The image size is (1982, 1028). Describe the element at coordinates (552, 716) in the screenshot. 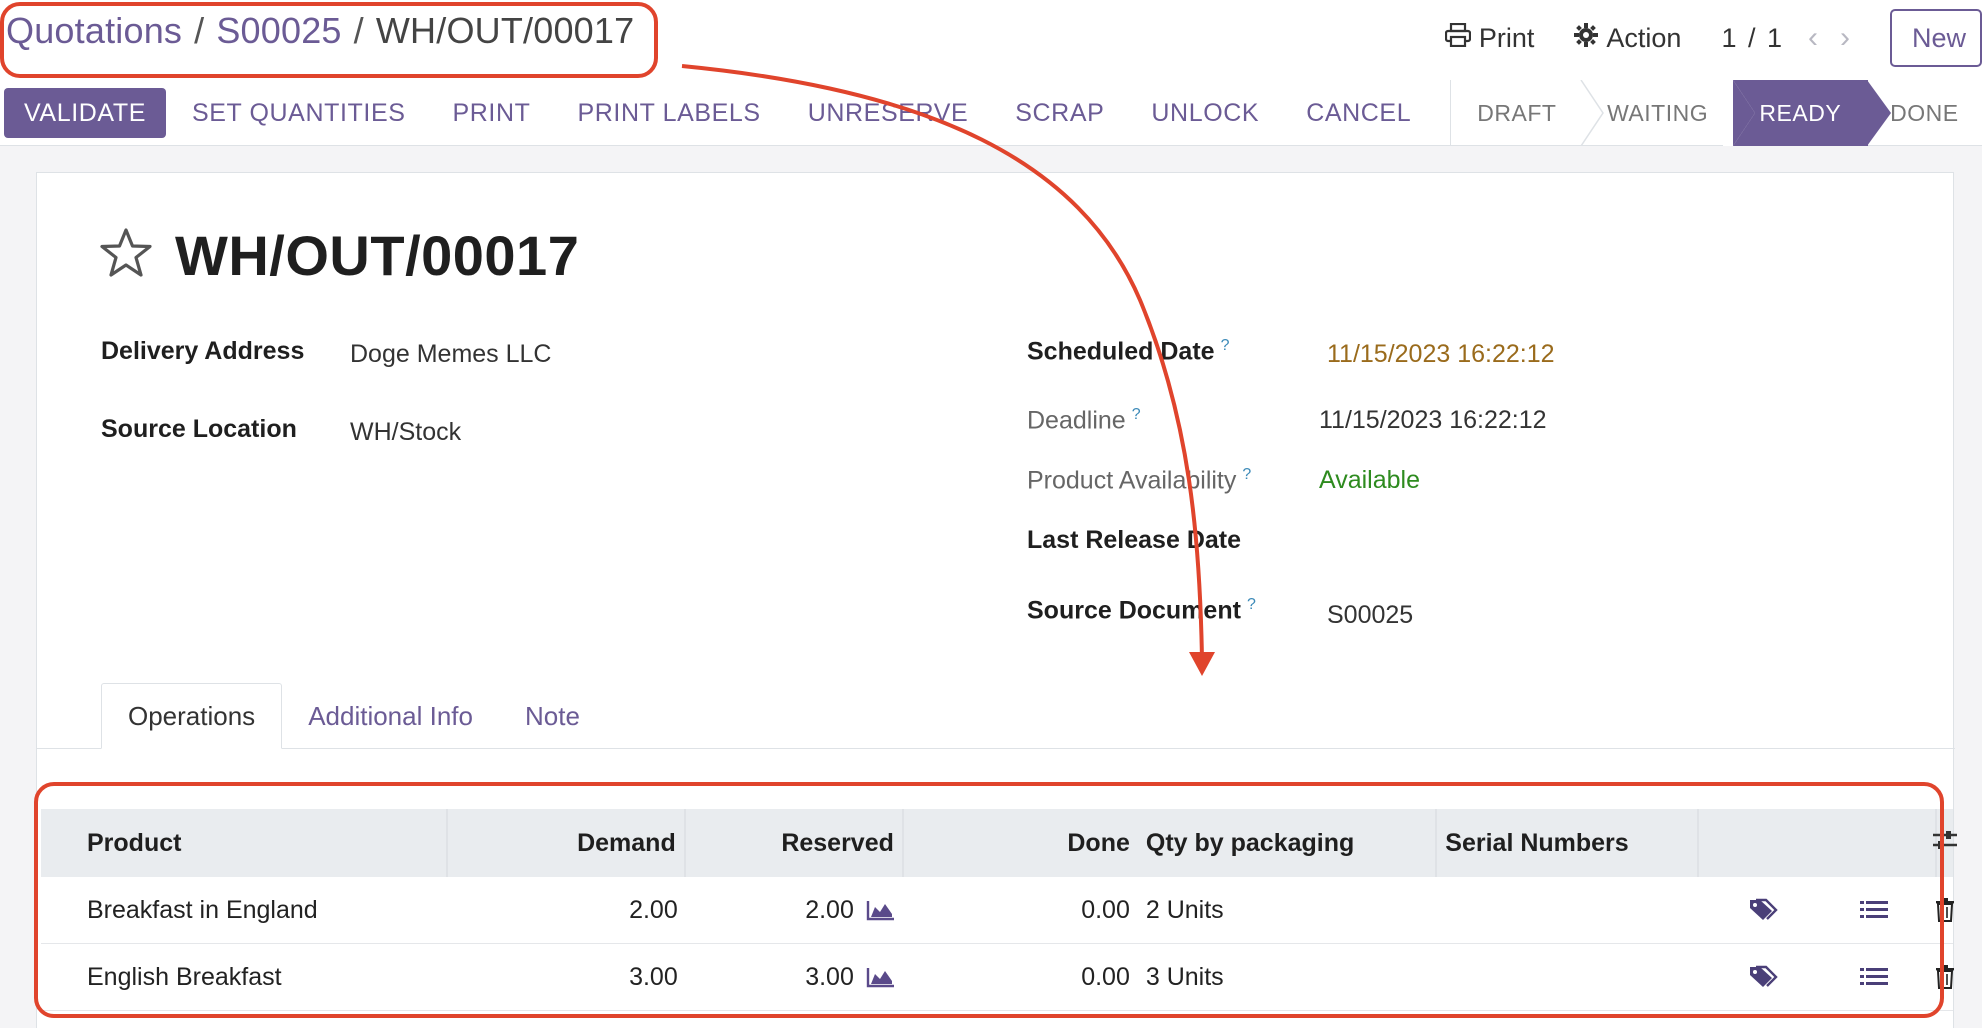

I see `tab-note: Note` at that location.